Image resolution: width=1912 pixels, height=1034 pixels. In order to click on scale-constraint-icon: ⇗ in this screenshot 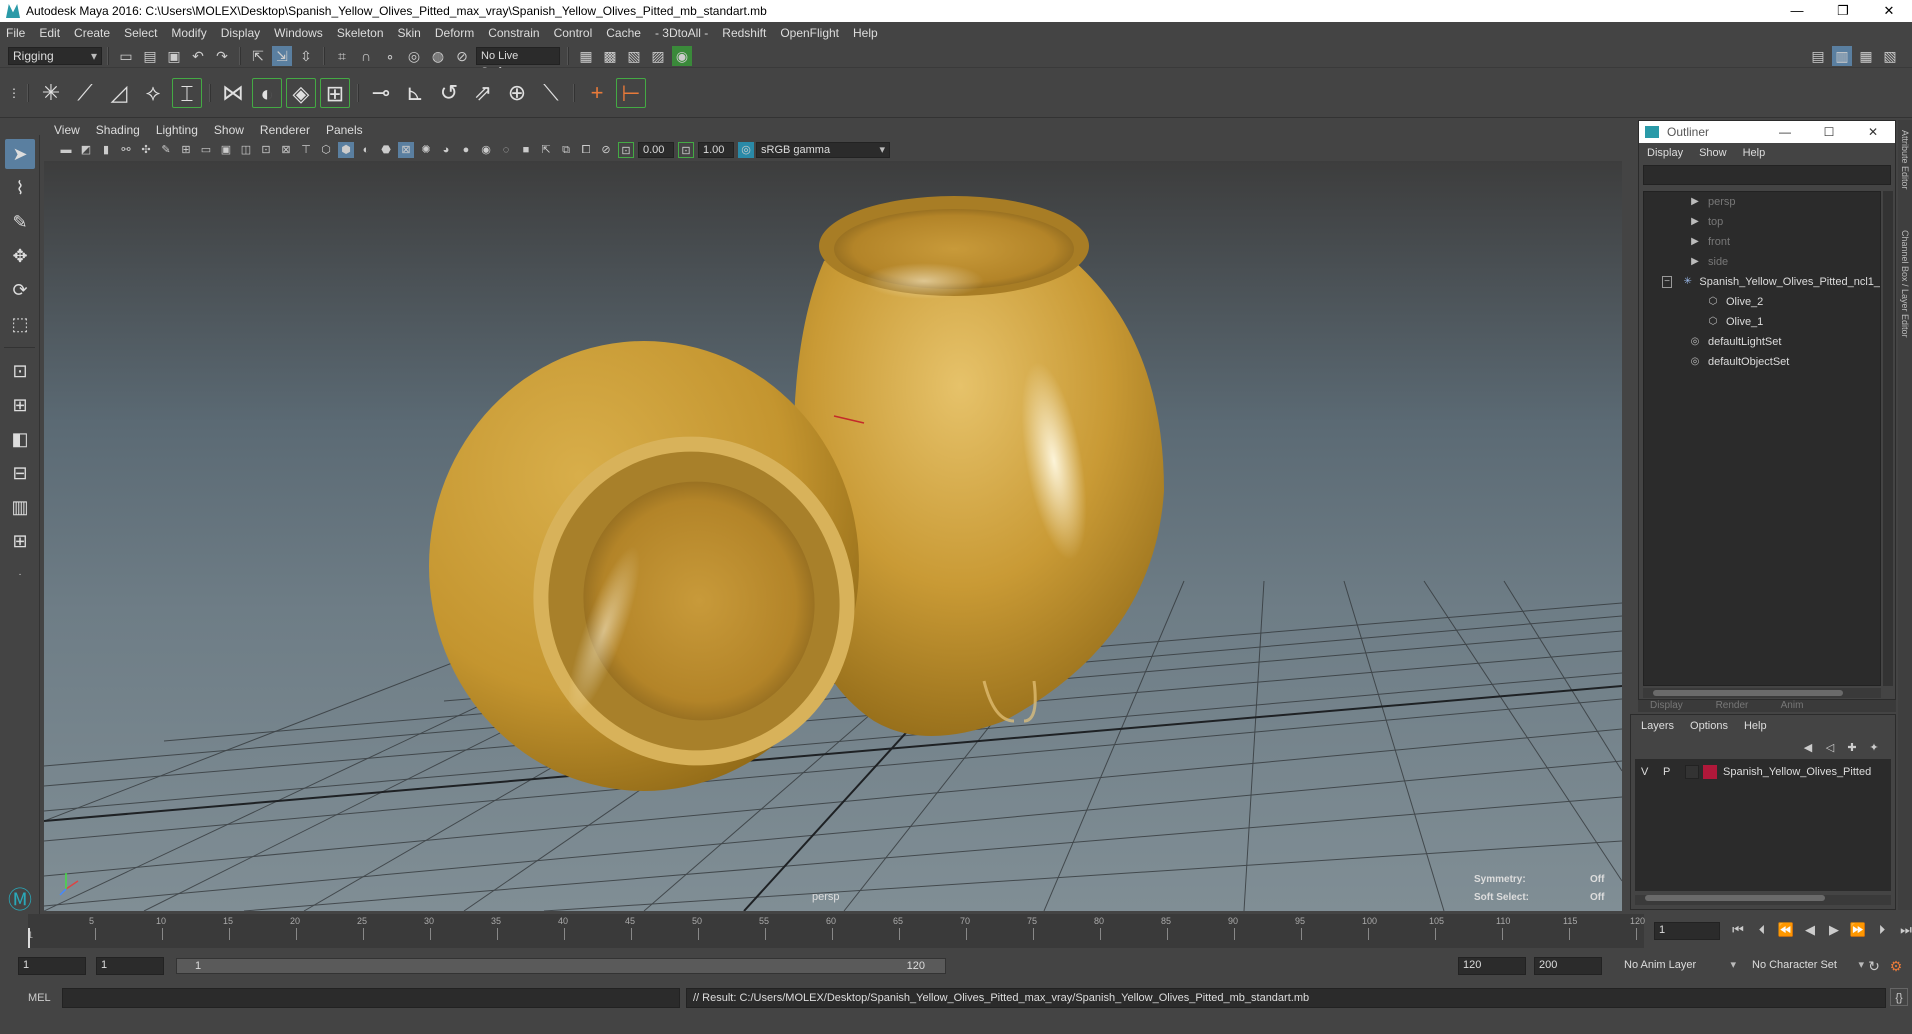, I will do `click(483, 93)`.